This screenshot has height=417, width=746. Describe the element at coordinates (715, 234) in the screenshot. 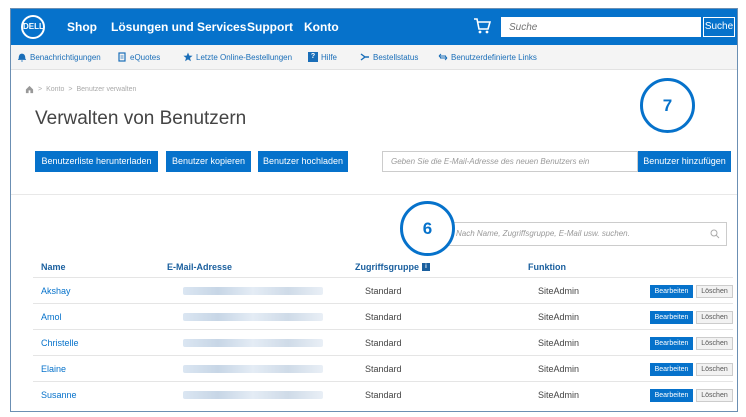

I see `search-icon` at that location.